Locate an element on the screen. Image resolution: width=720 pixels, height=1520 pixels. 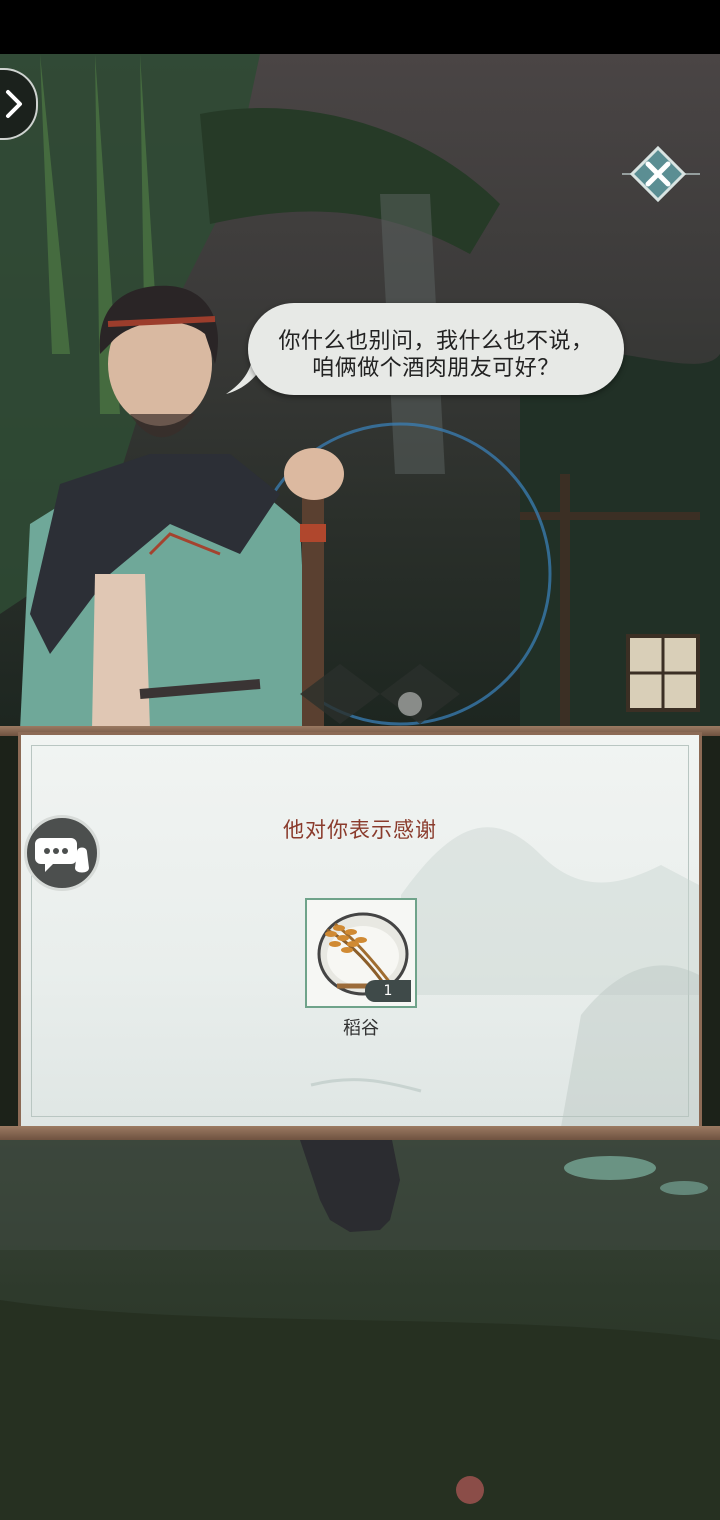
close-icon is located at coordinates (661, 174).